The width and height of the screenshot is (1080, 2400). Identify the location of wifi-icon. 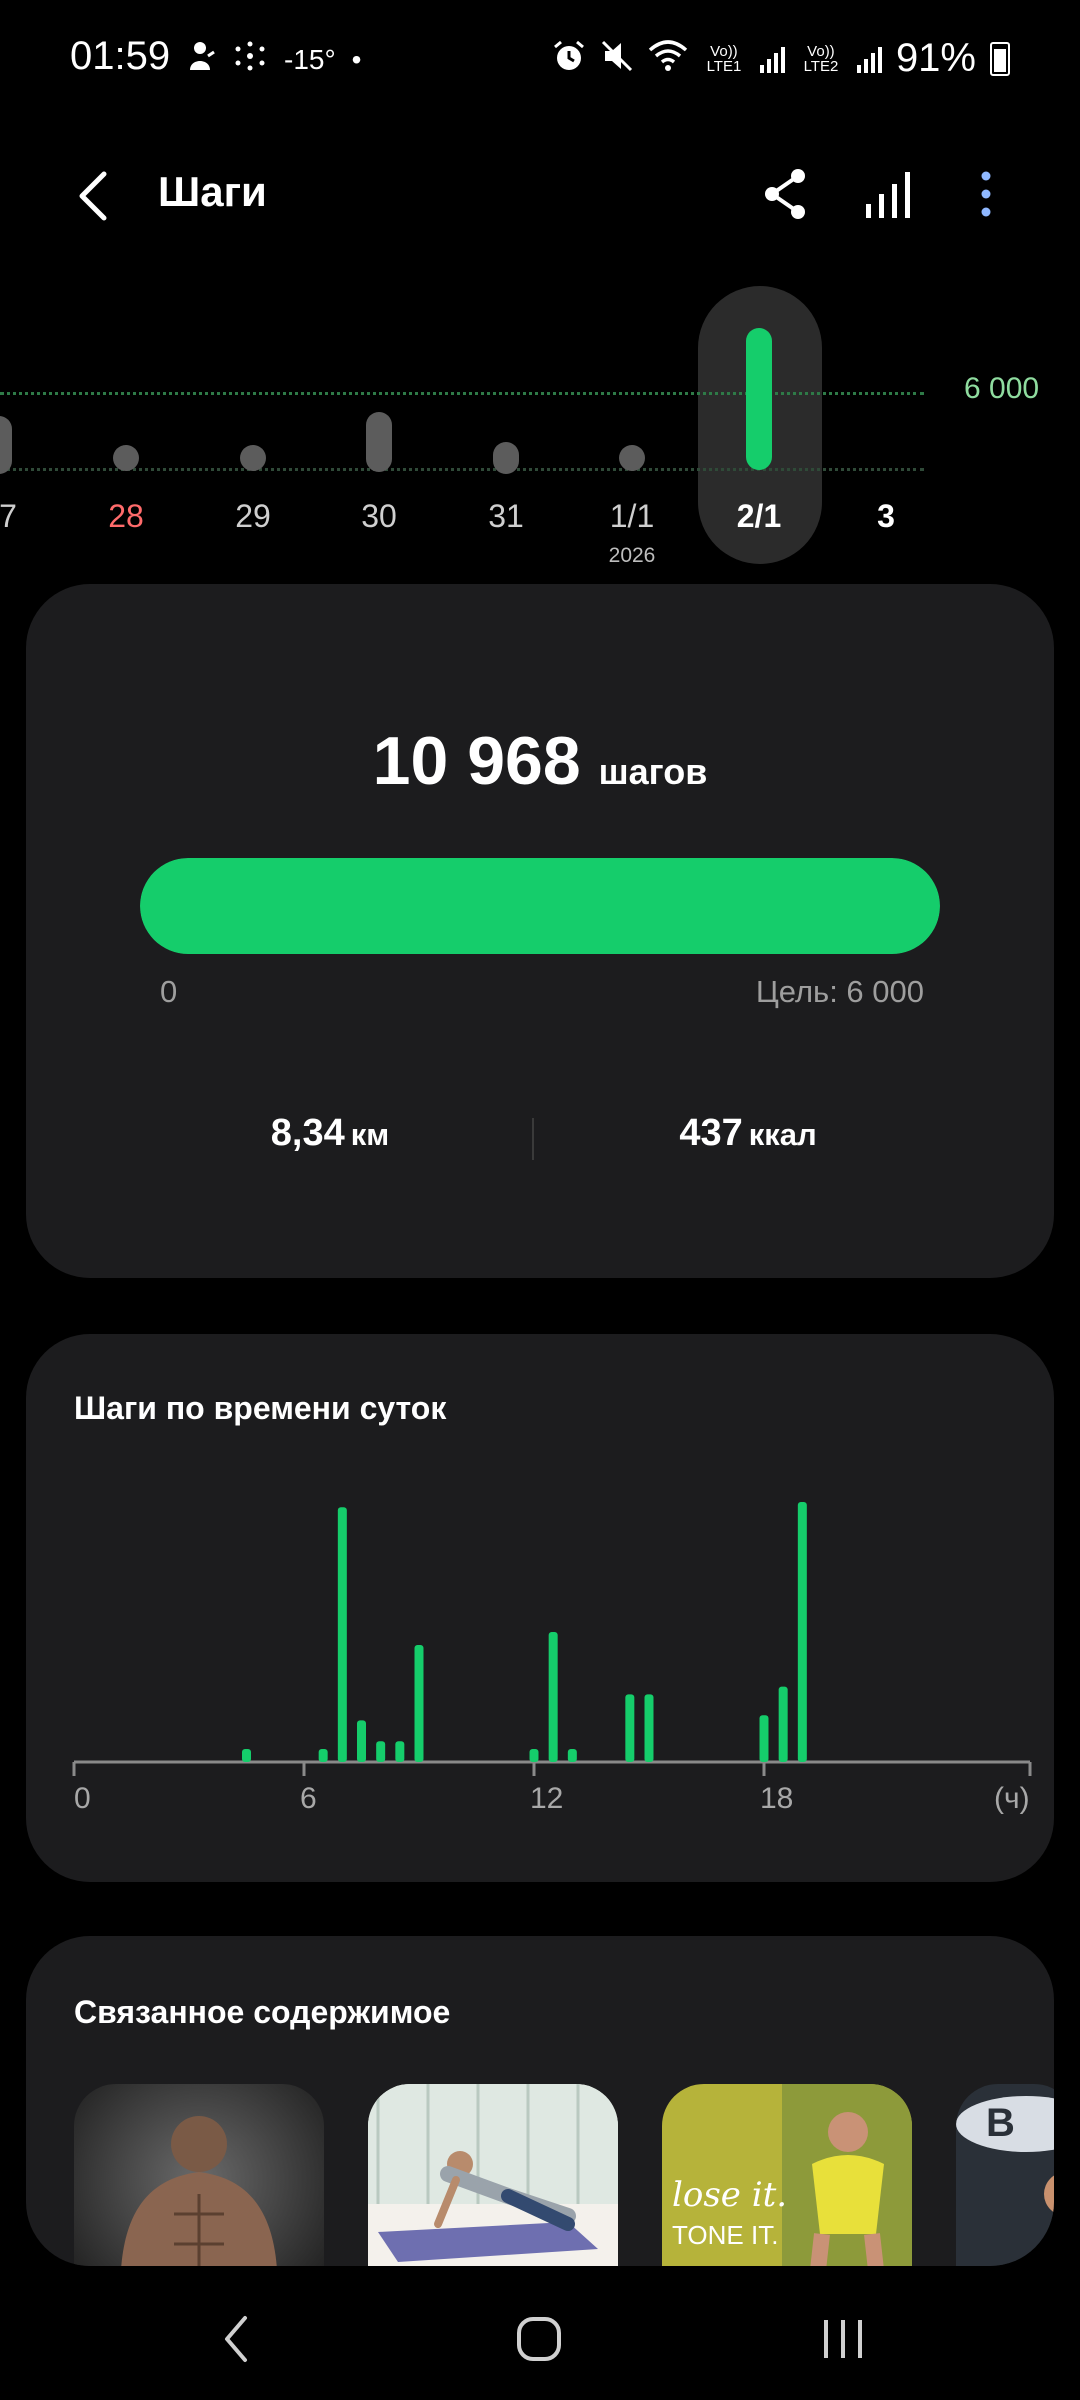
(668, 58).